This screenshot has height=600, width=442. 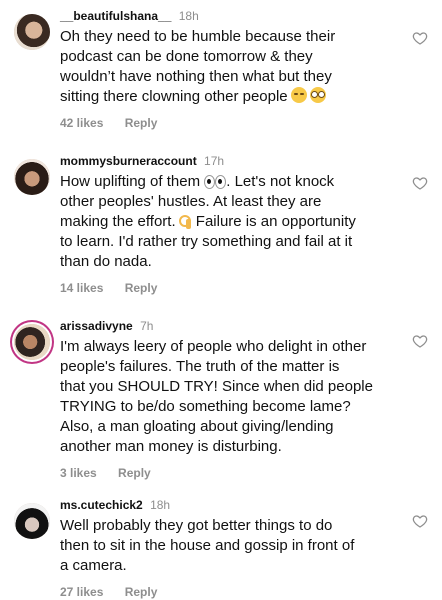 I want to click on comment-actions: 27 likes Reply, so click(x=228, y=592).